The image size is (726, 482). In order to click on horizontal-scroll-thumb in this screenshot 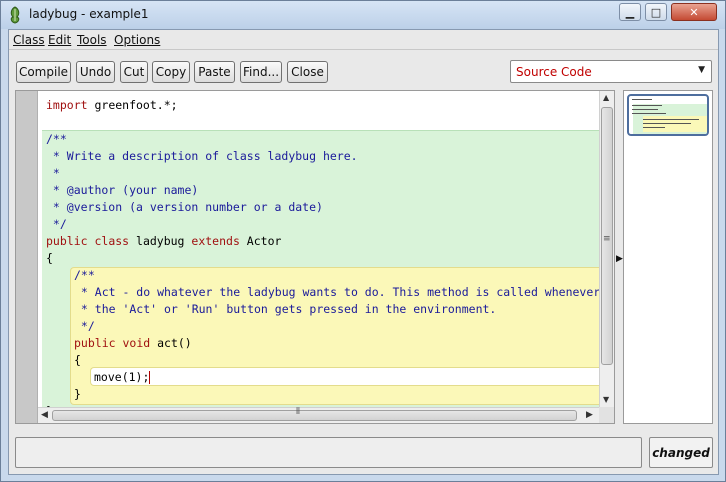, I will do `click(314, 415)`.